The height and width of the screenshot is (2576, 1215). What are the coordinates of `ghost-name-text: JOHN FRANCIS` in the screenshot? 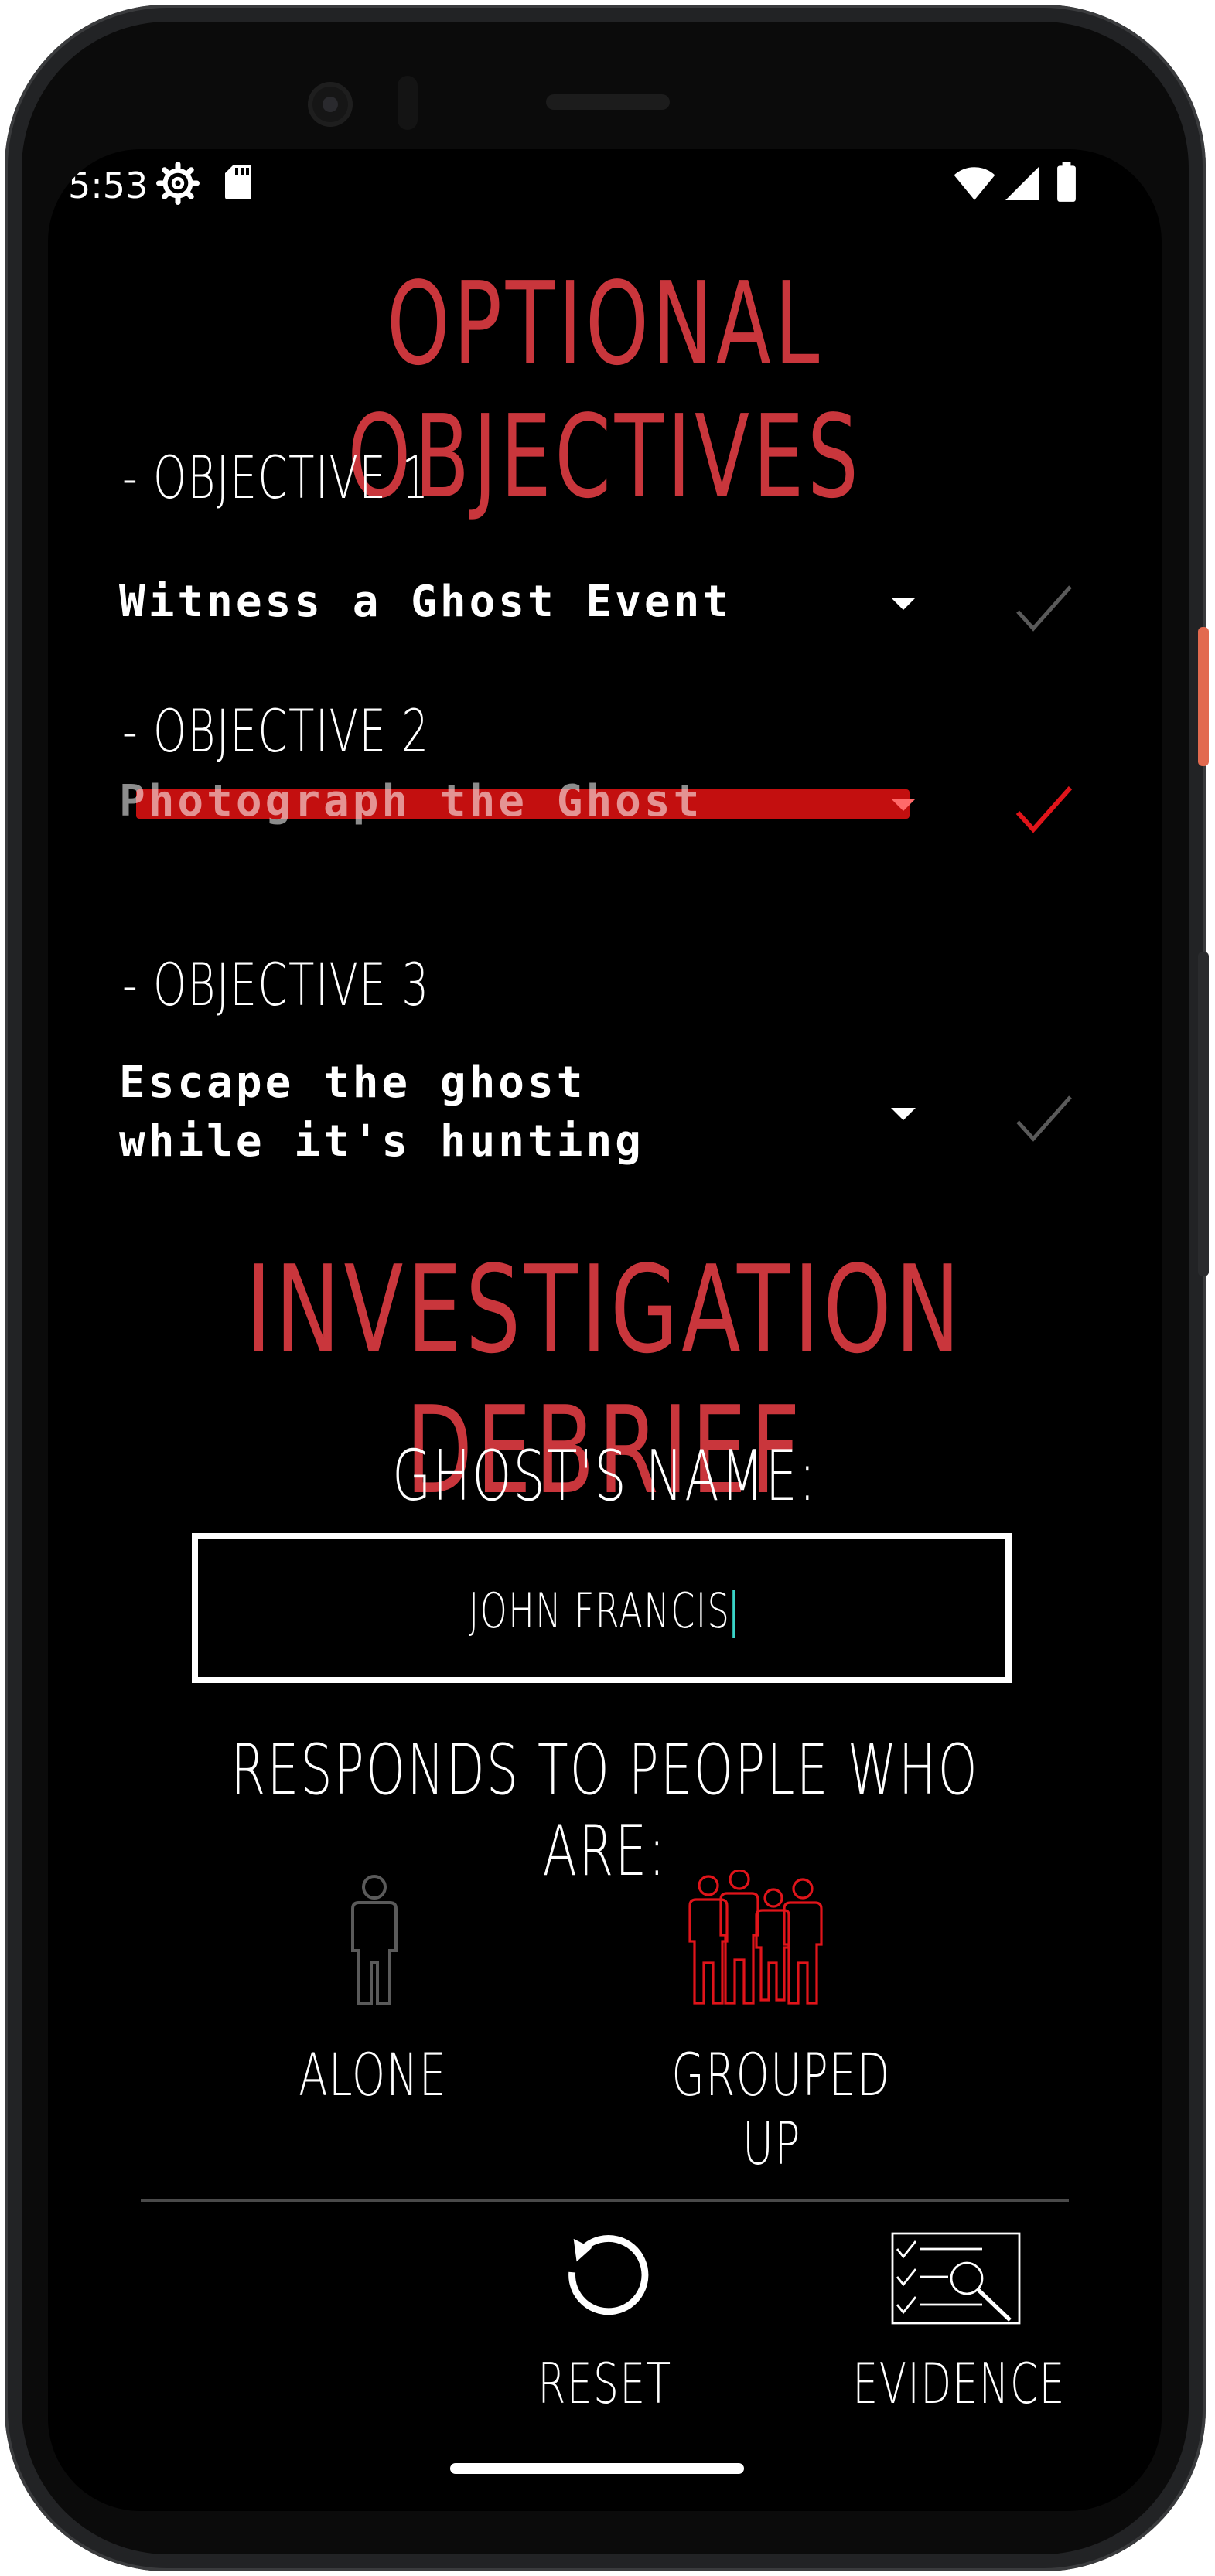 It's located at (600, 1611).